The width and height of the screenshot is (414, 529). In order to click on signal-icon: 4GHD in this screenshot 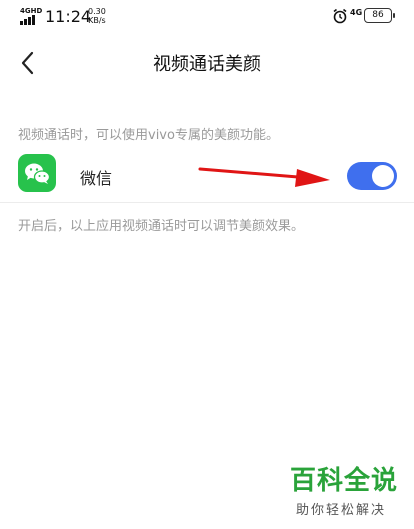, I will do `click(31, 16)`.